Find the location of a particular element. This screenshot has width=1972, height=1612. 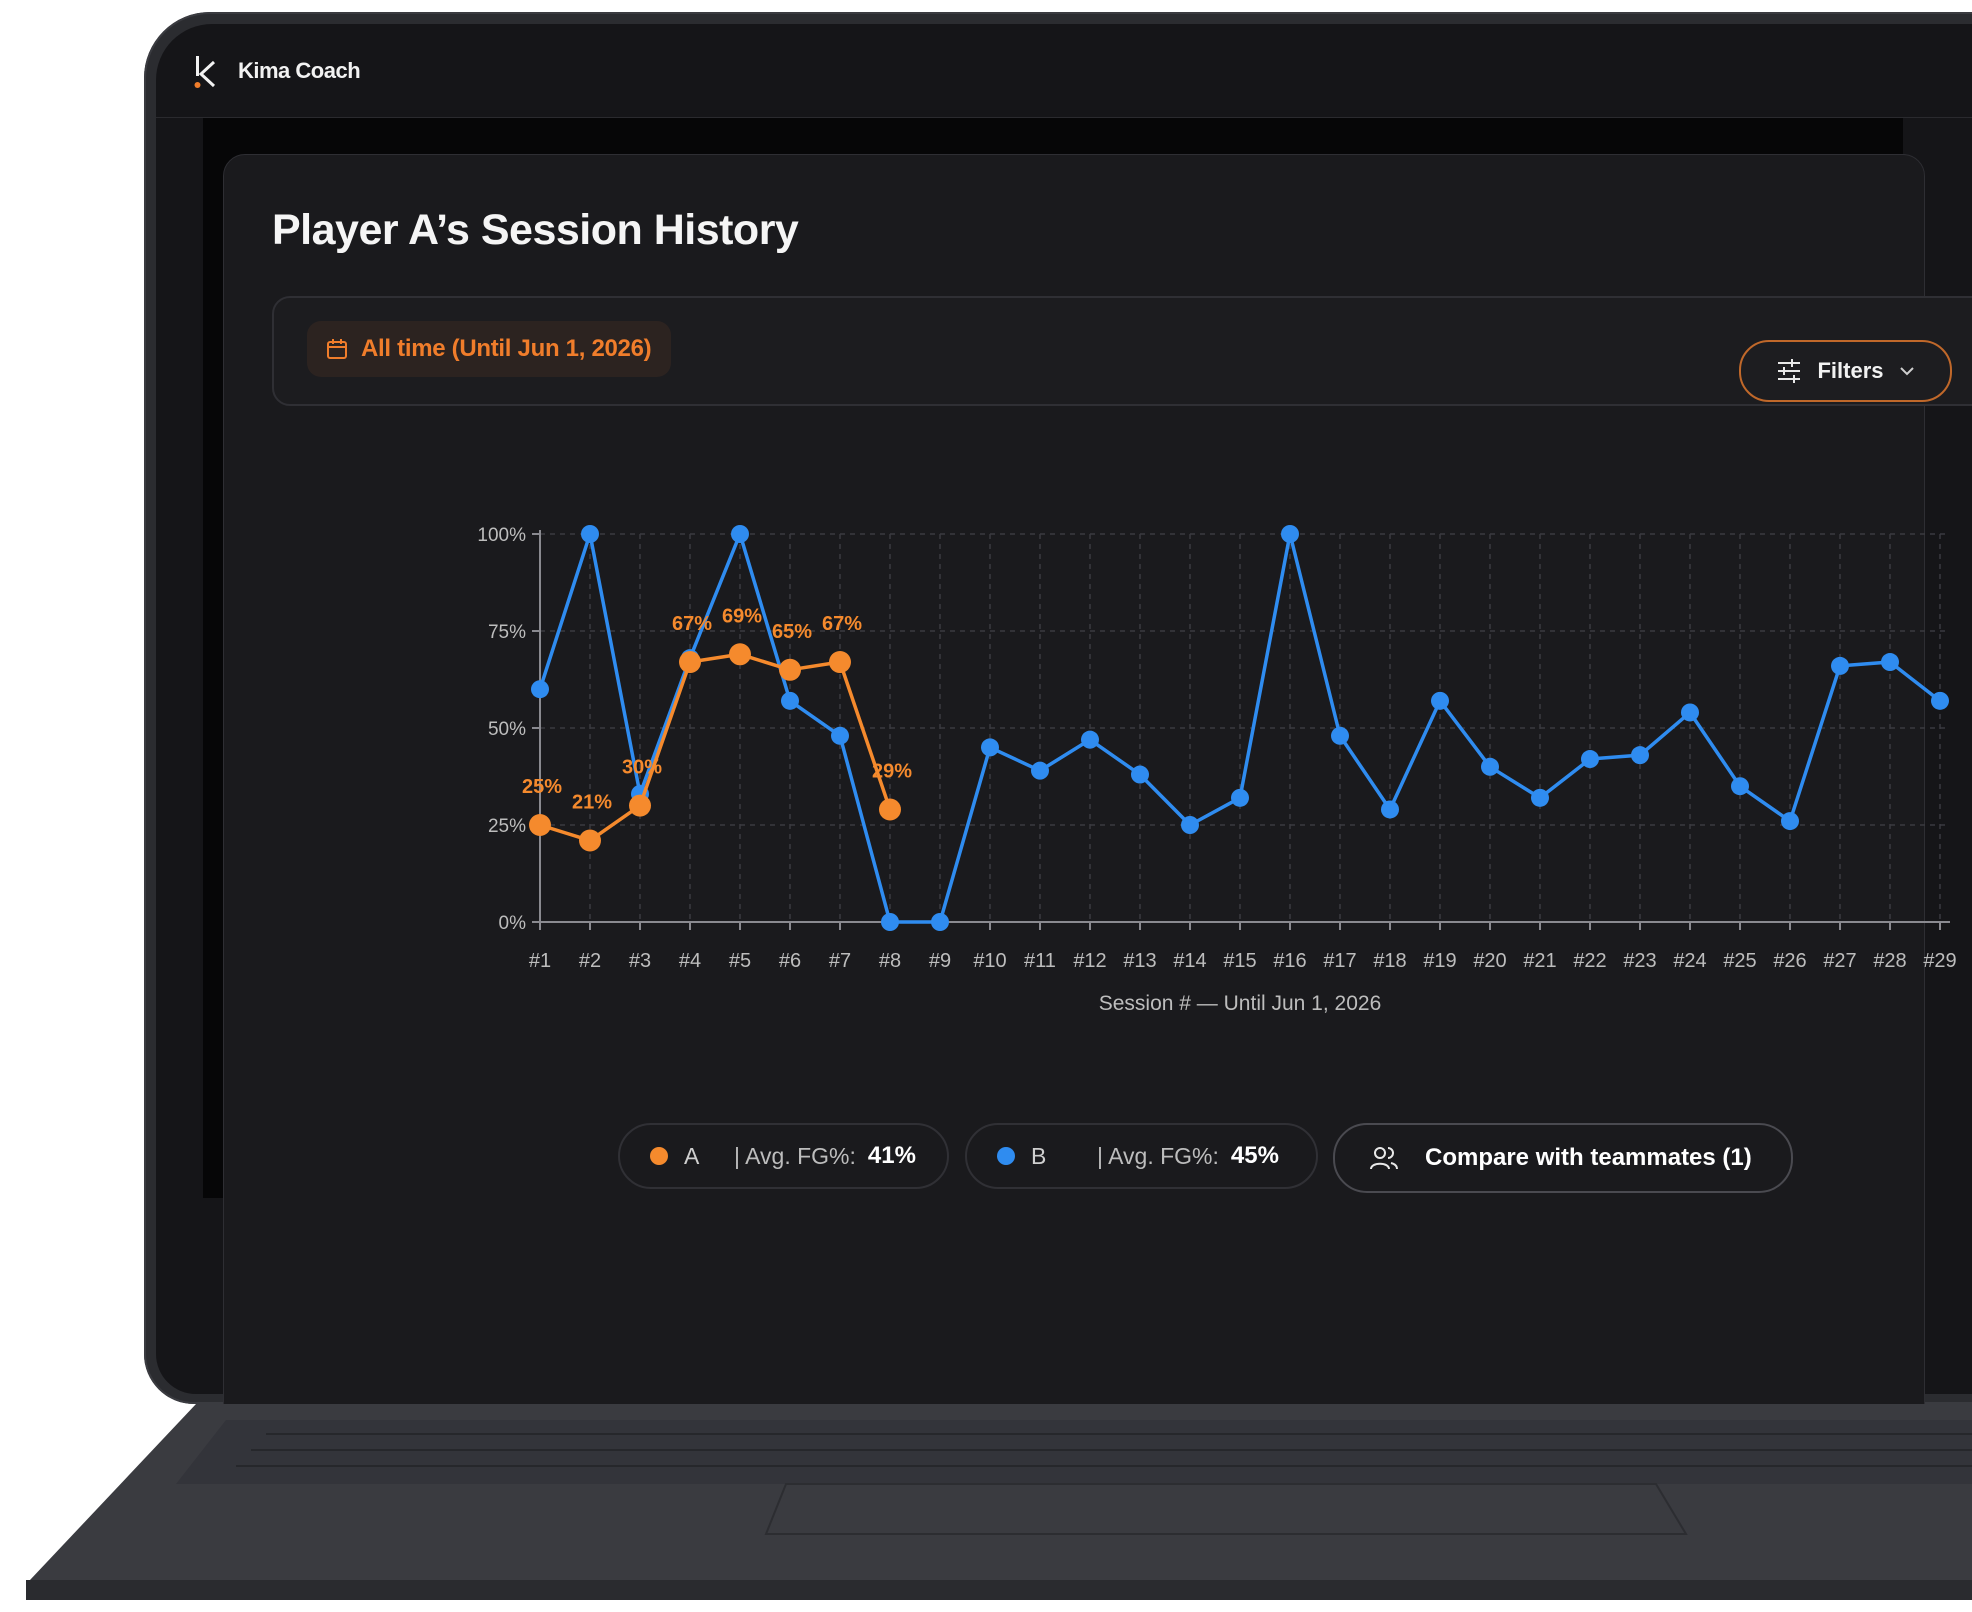

x-tick-label: #23 is located at coordinates (1639, 961).